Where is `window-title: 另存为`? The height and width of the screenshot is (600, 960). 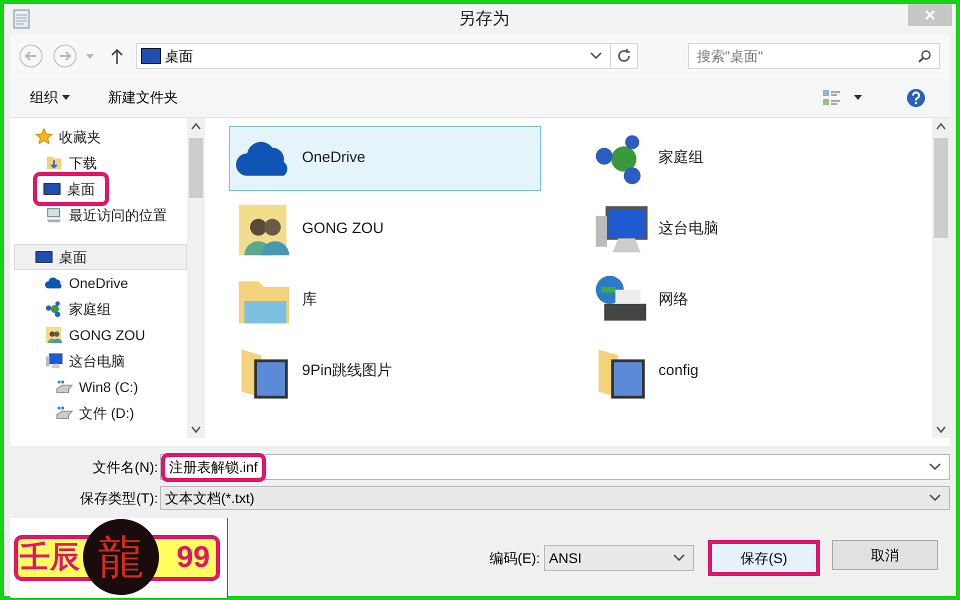 window-title: 另存为 is located at coordinates (484, 19).